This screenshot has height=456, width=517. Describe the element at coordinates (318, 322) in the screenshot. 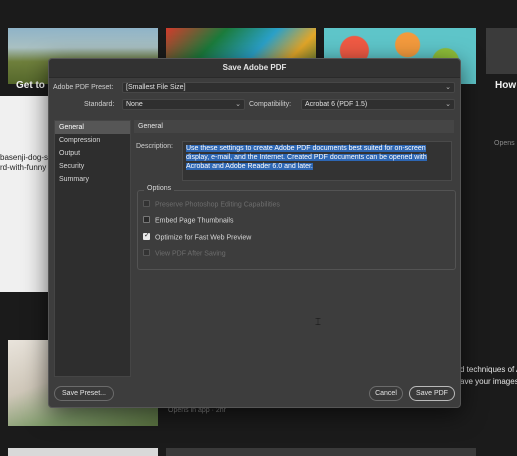

I see `mouse-cursor-icon: ⌶` at that location.